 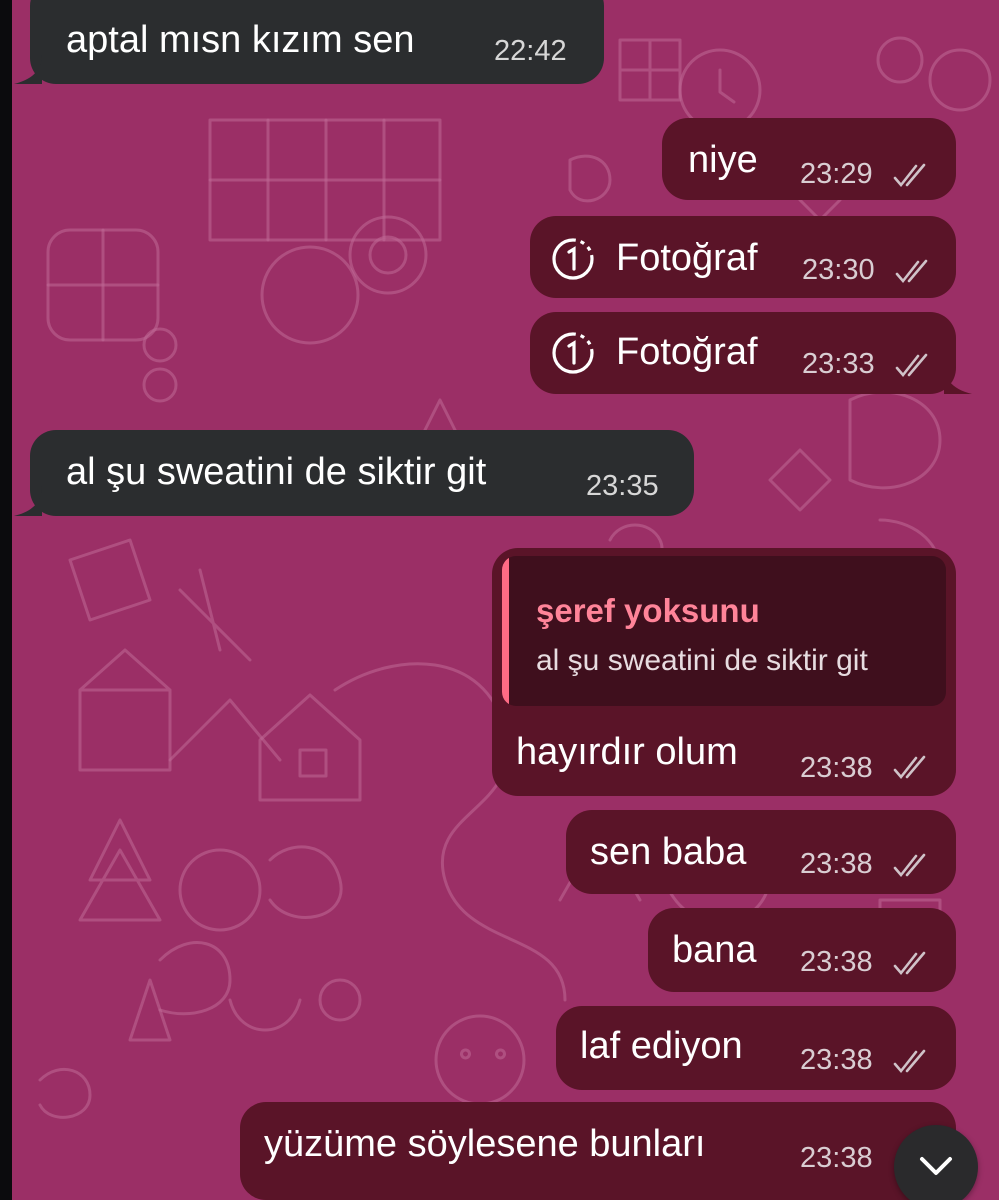 What do you see at coordinates (761, 852) in the screenshot?
I see `message-bubble-outgoing: sen baba 23:38` at bounding box center [761, 852].